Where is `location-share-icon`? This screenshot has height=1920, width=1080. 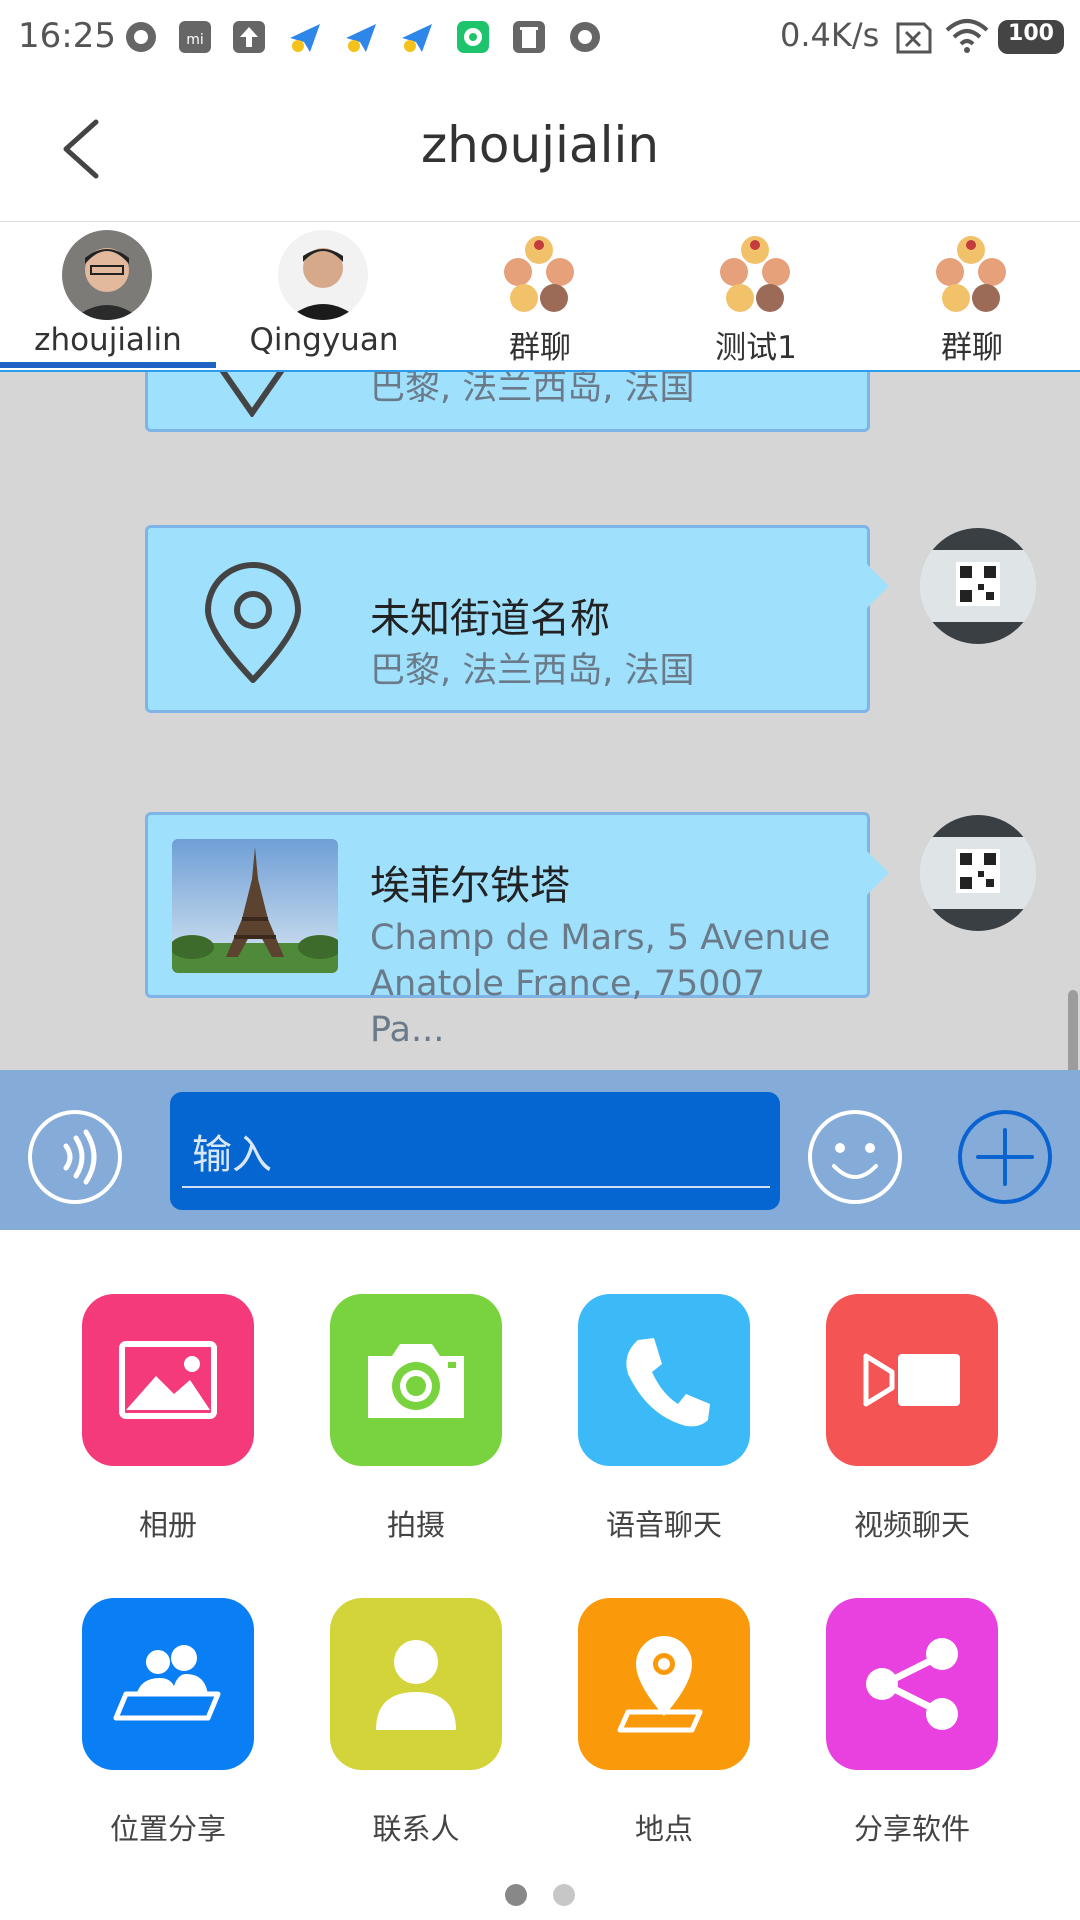 location-share-icon is located at coordinates (167, 1683).